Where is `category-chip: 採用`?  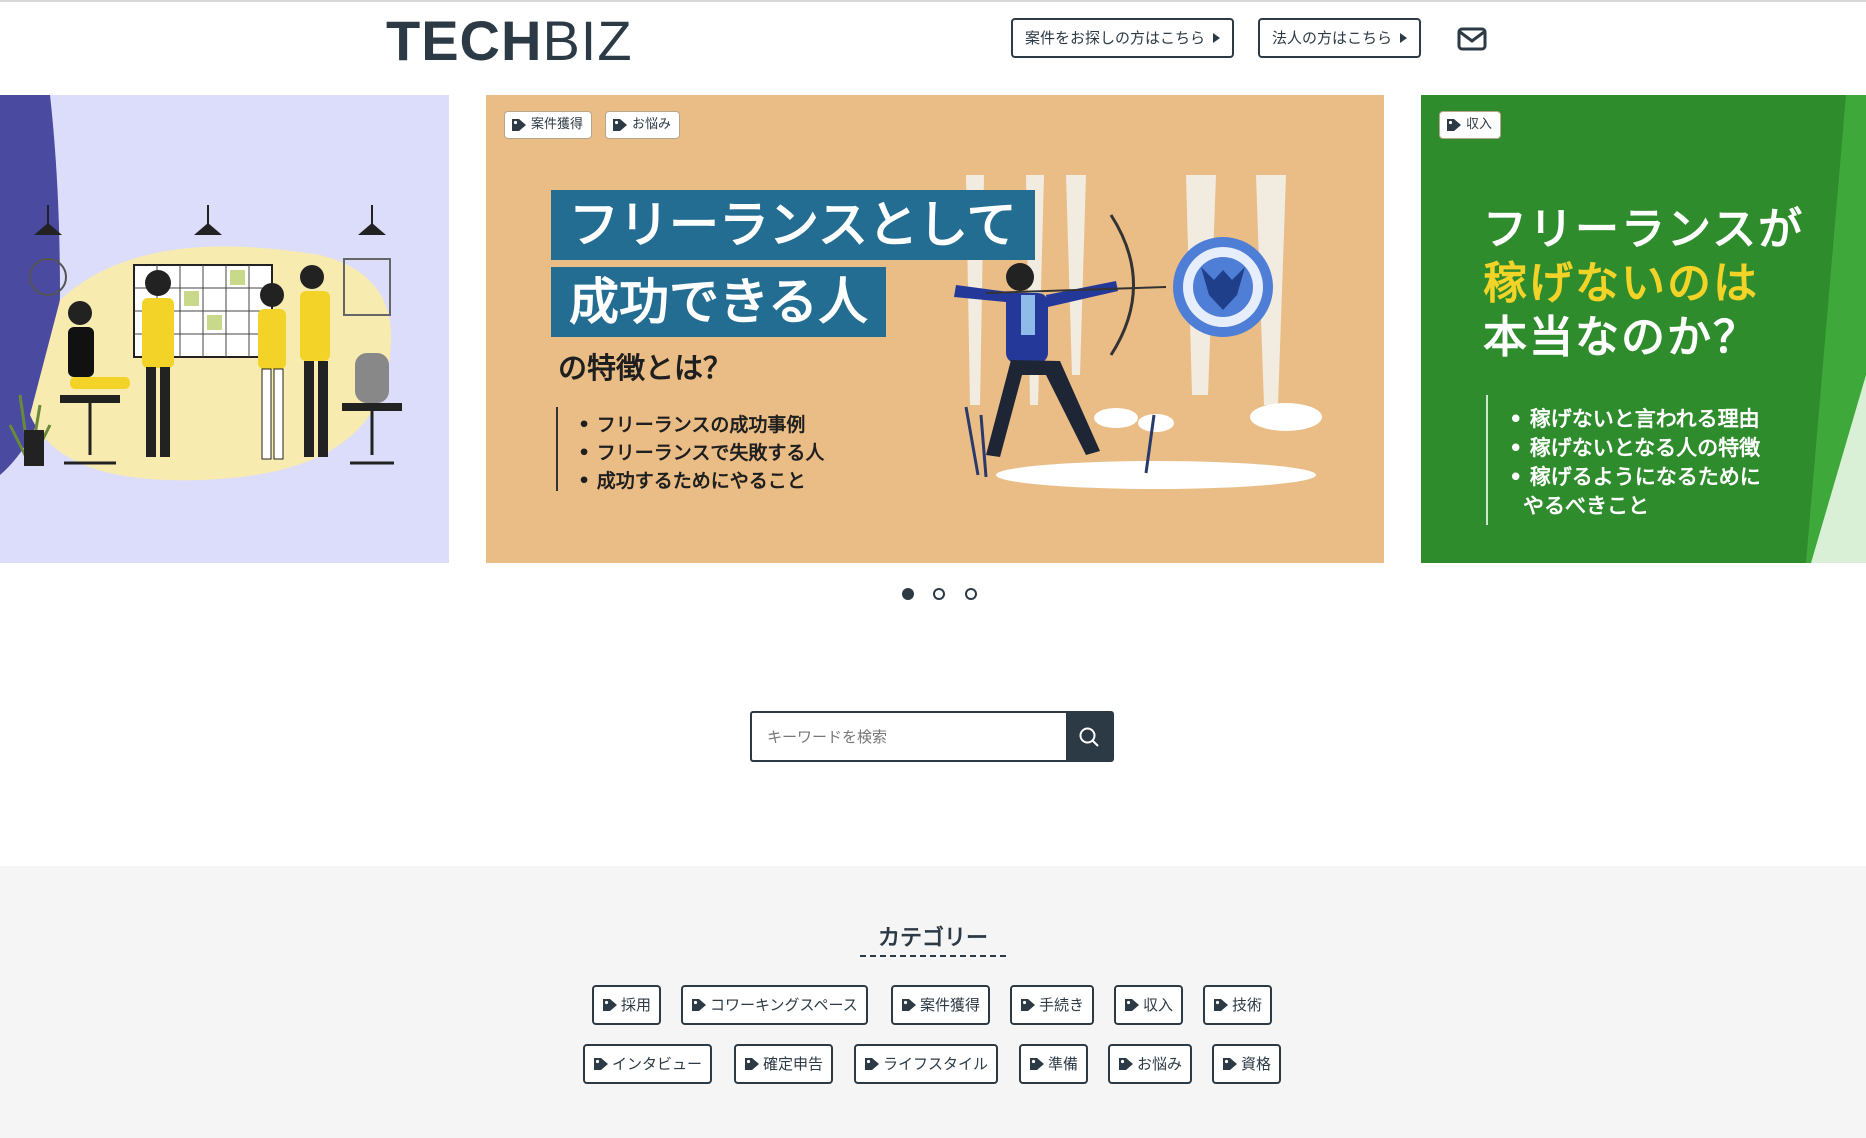
category-chip: 採用 is located at coordinates (627, 1005).